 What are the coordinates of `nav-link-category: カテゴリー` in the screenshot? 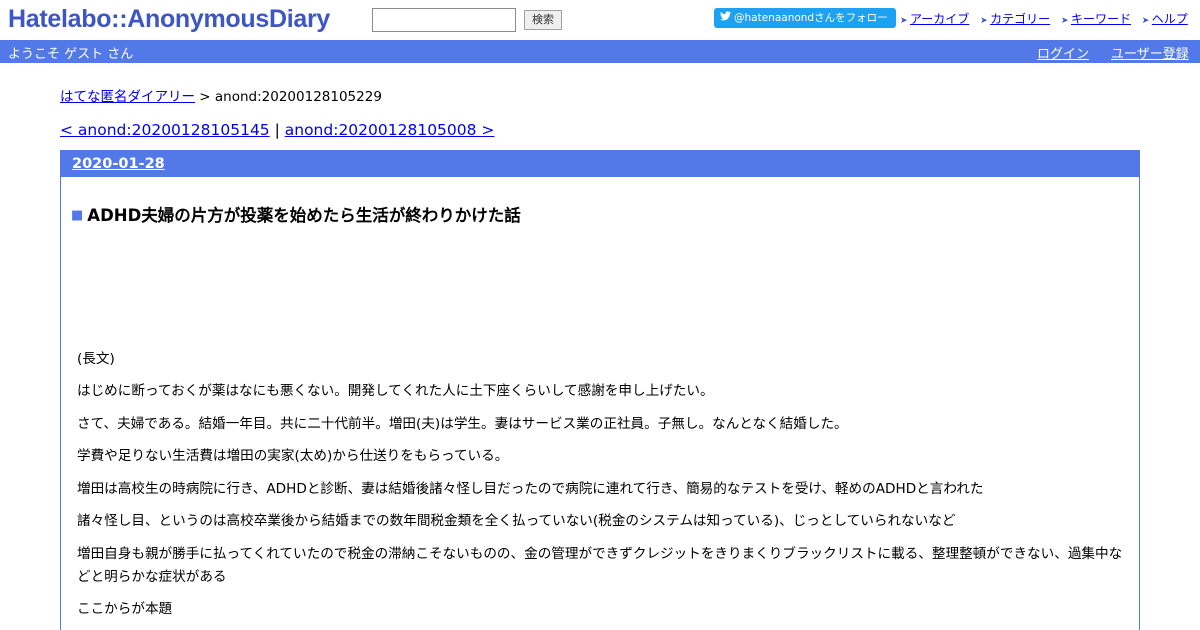 It's located at (1020, 19).